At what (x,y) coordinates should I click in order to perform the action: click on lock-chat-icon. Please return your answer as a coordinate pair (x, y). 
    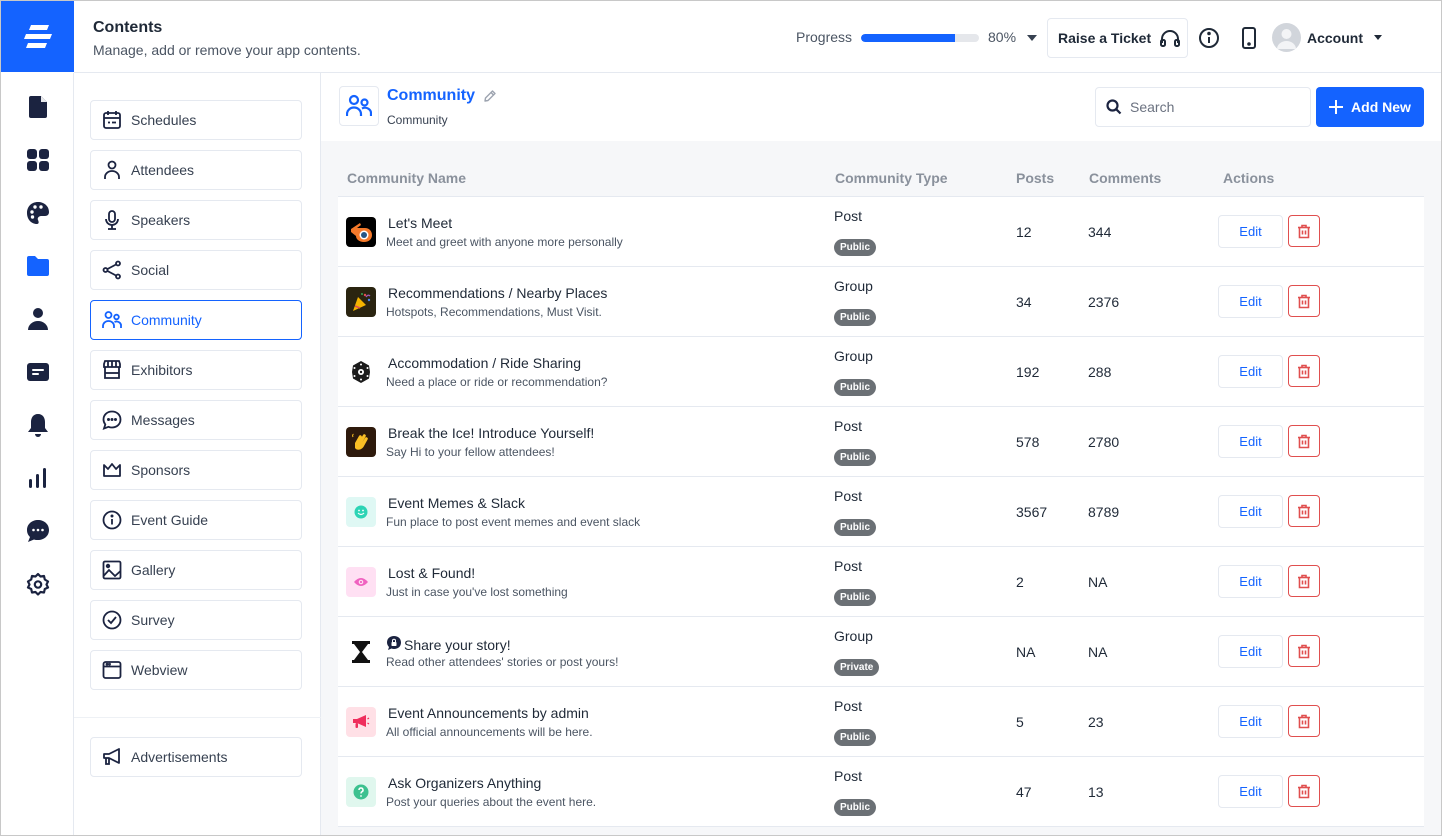
    Looking at the image, I should click on (394, 643).